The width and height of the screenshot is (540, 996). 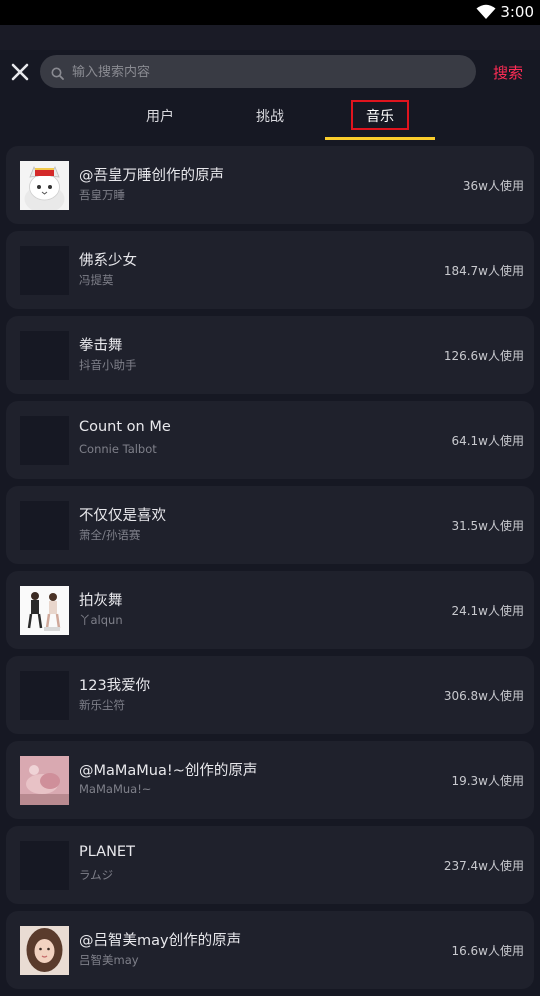 What do you see at coordinates (270, 12) in the screenshot?
I see `status-bar: 3:00` at bounding box center [270, 12].